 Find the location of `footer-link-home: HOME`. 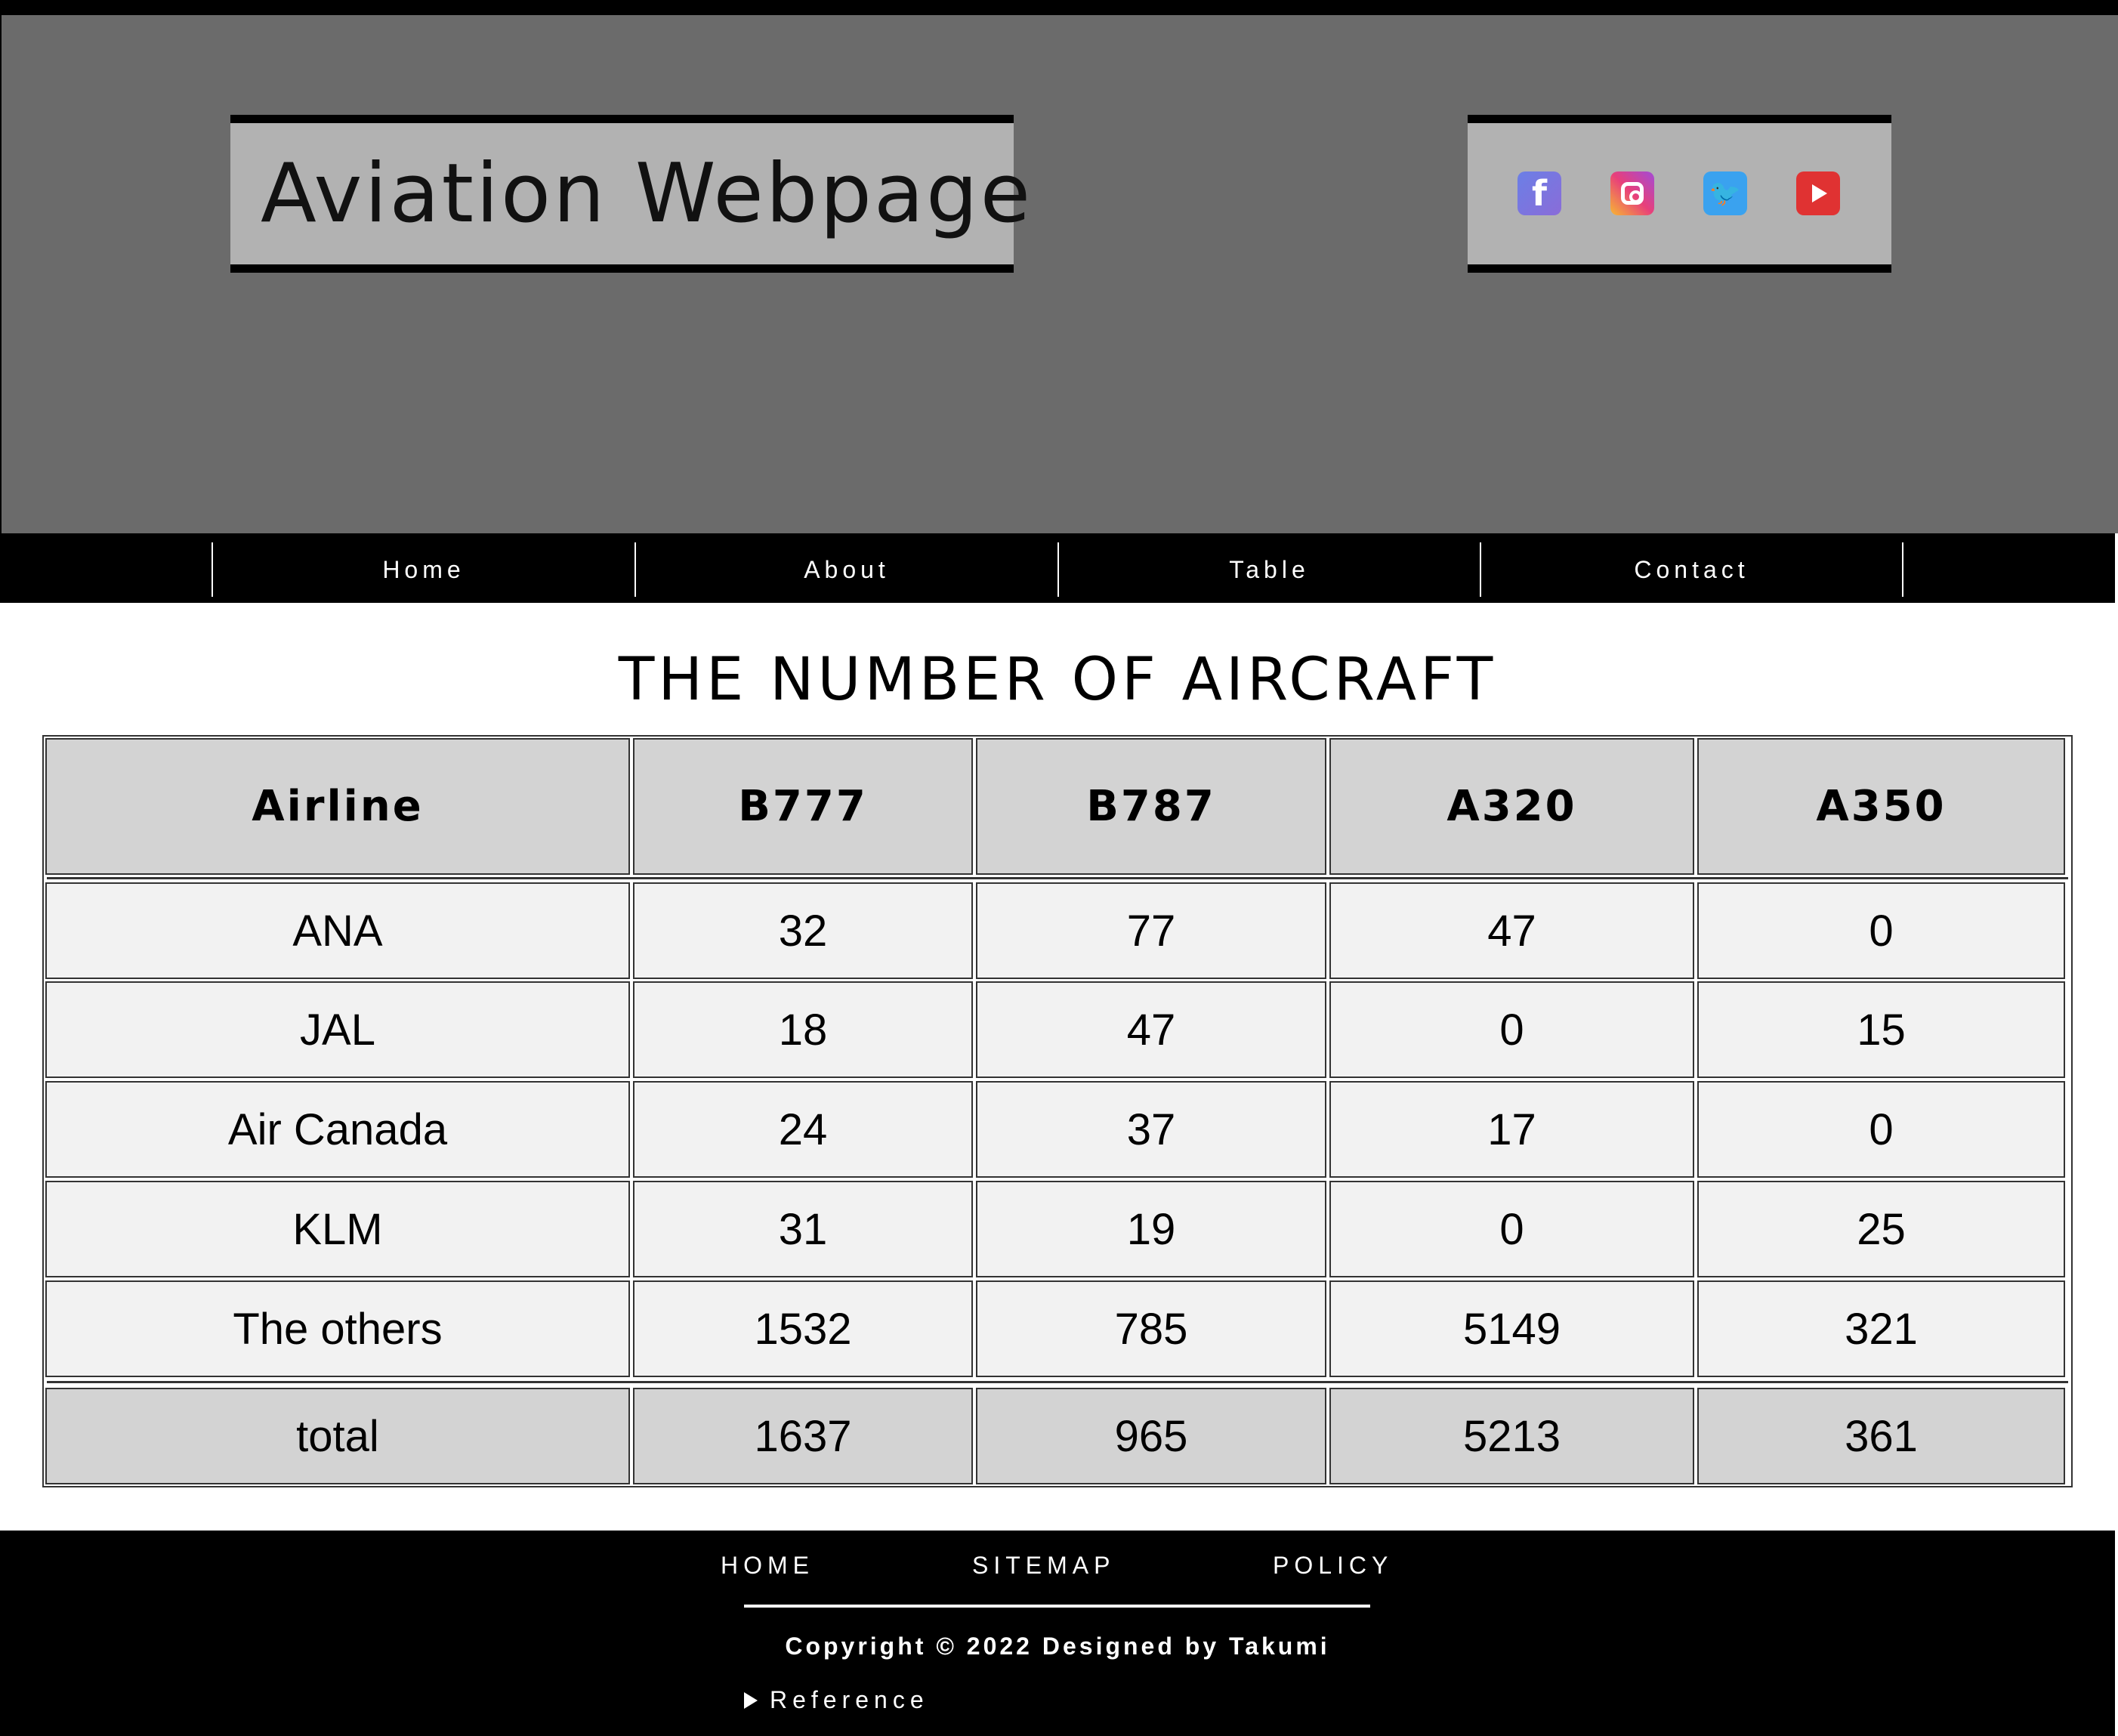

footer-link-home: HOME is located at coordinates (767, 1566).